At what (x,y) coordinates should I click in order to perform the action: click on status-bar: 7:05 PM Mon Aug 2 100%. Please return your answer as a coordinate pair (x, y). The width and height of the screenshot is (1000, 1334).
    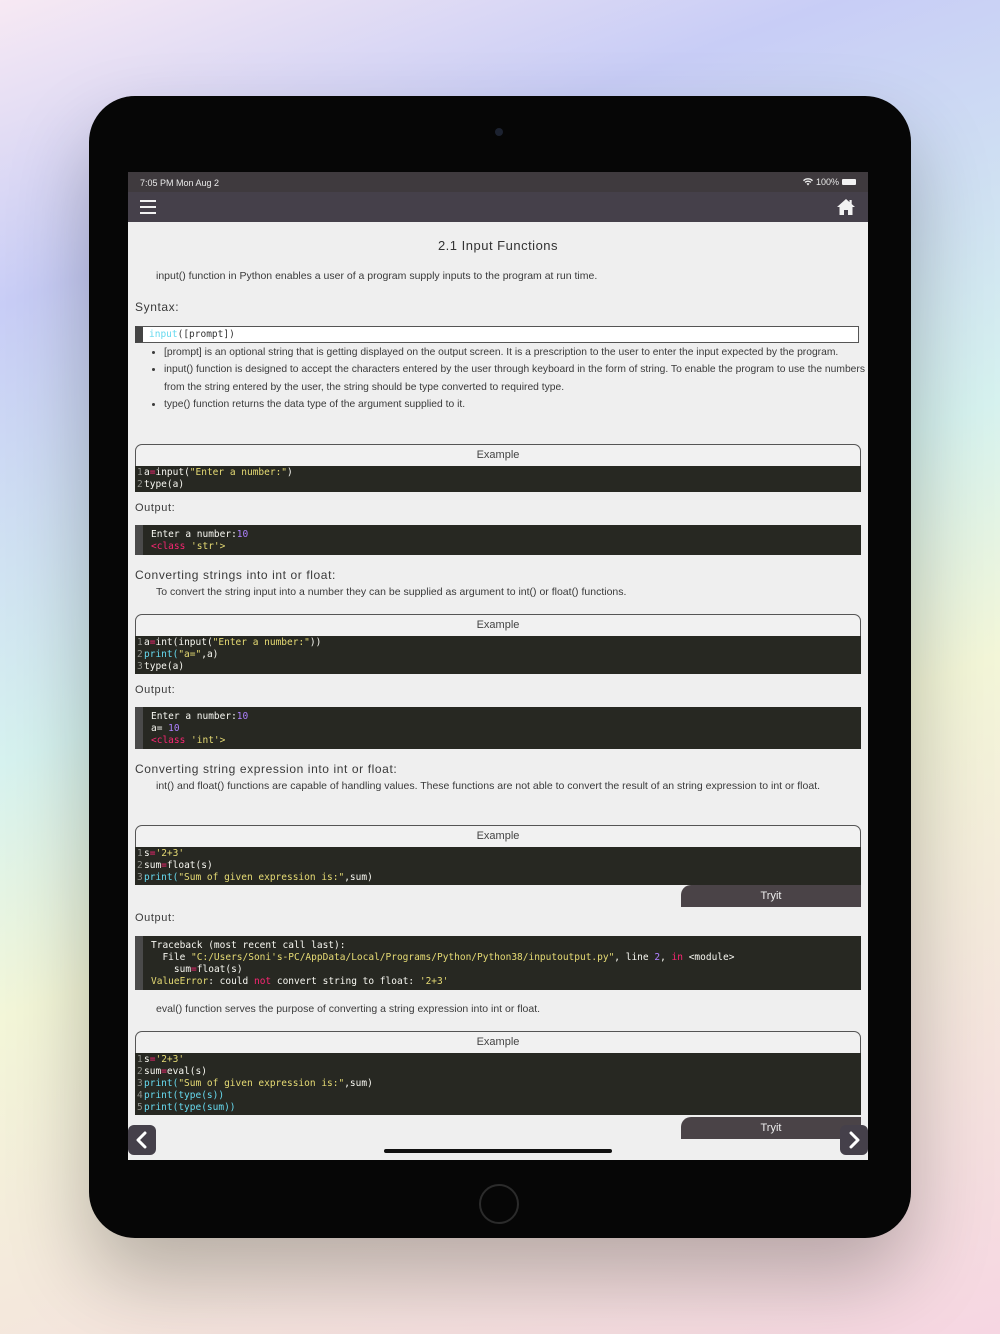
    Looking at the image, I should click on (498, 182).